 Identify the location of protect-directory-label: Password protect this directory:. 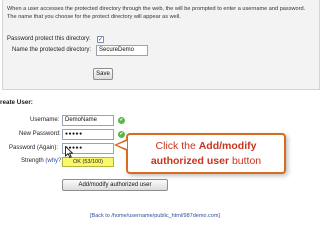
(49, 39).